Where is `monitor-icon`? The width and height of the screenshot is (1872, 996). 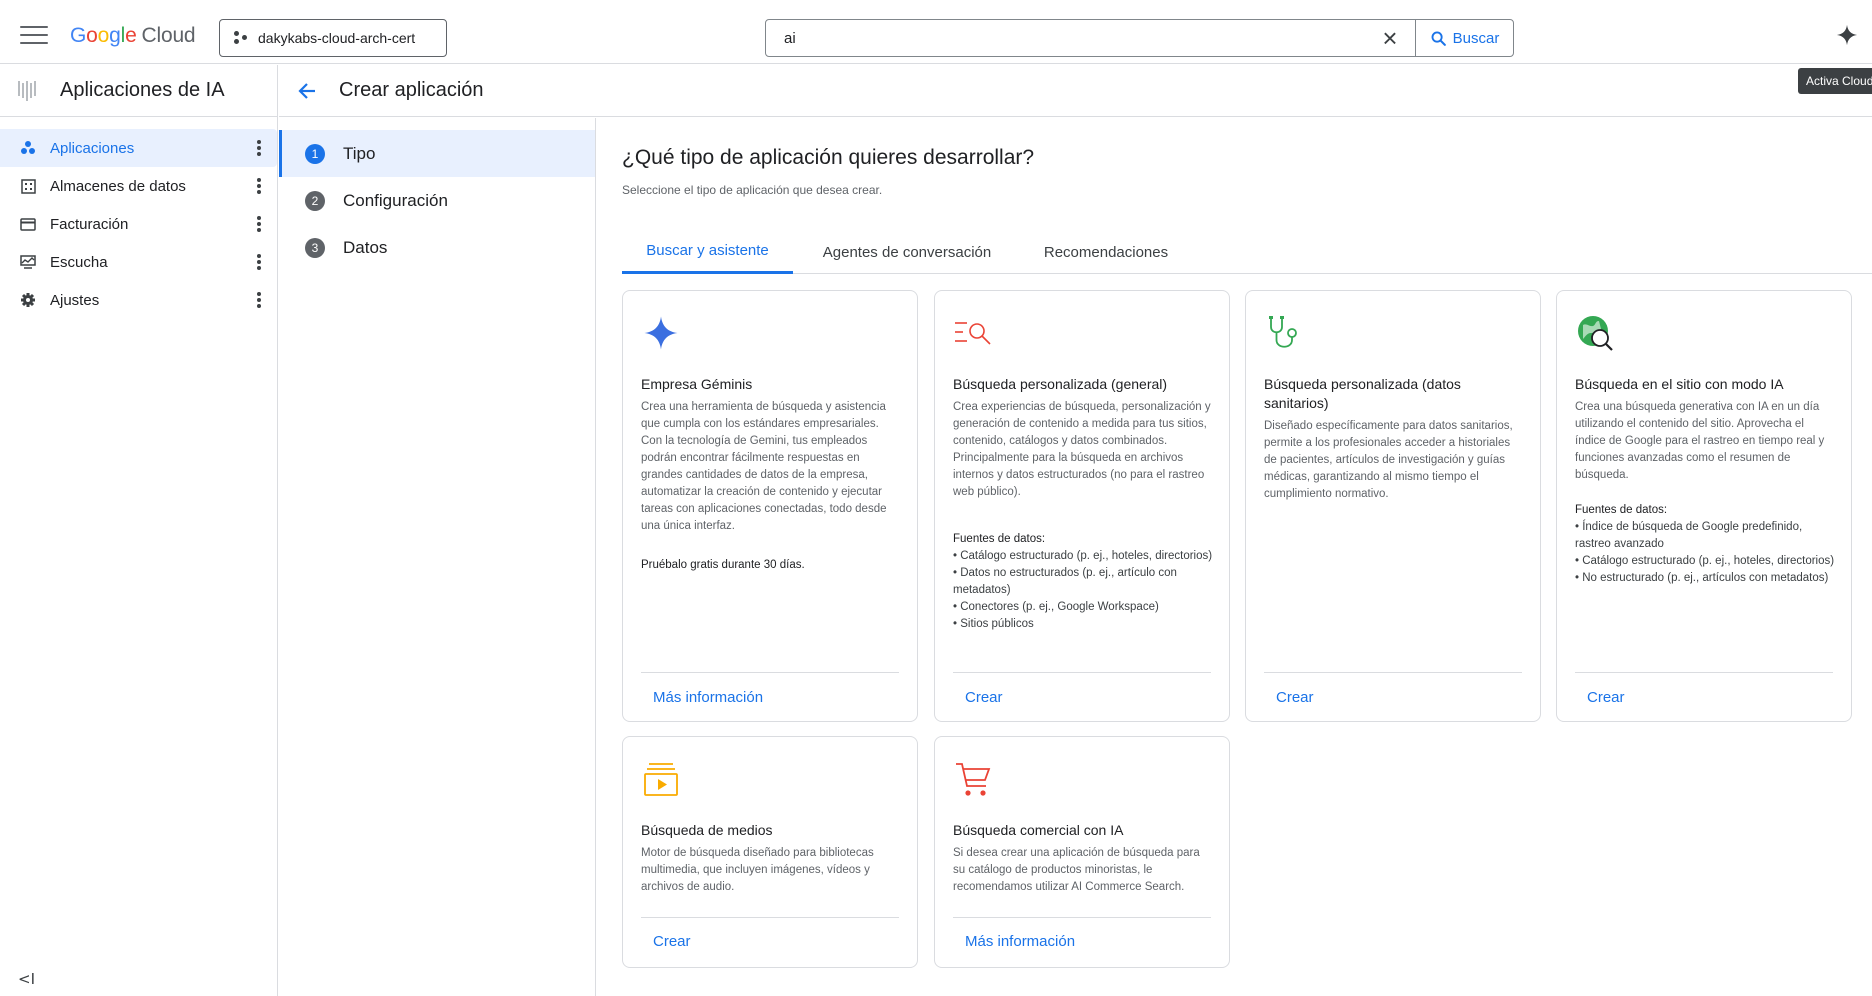
monitor-icon is located at coordinates (28, 262).